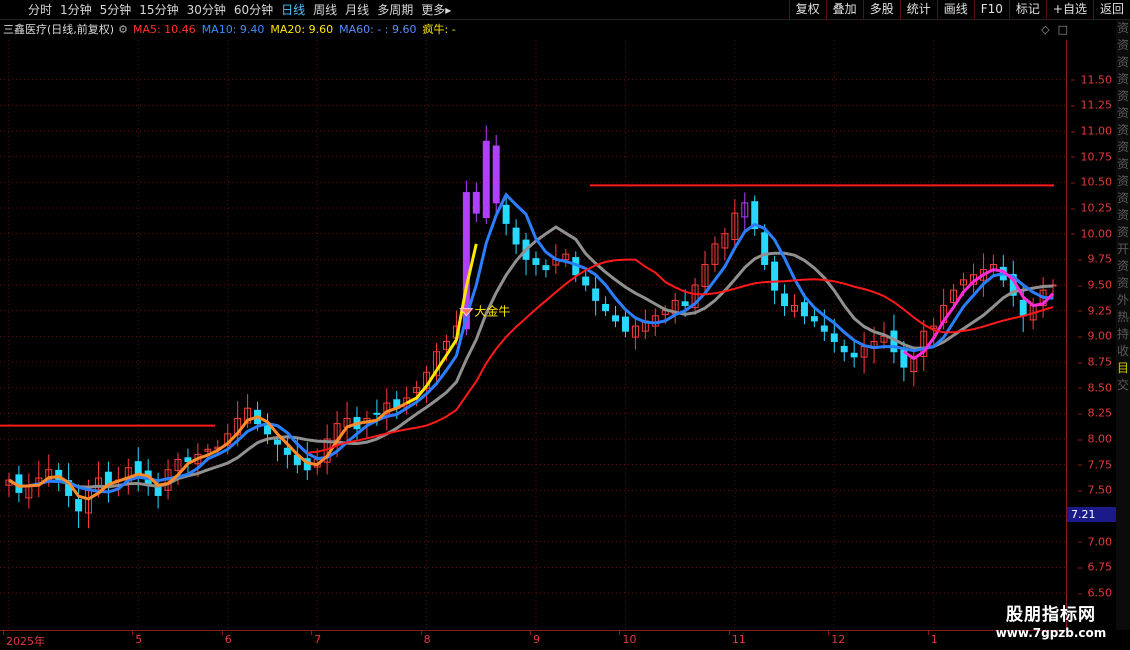  I want to click on indicator-value-1: MA10: 9.40, so click(233, 29).